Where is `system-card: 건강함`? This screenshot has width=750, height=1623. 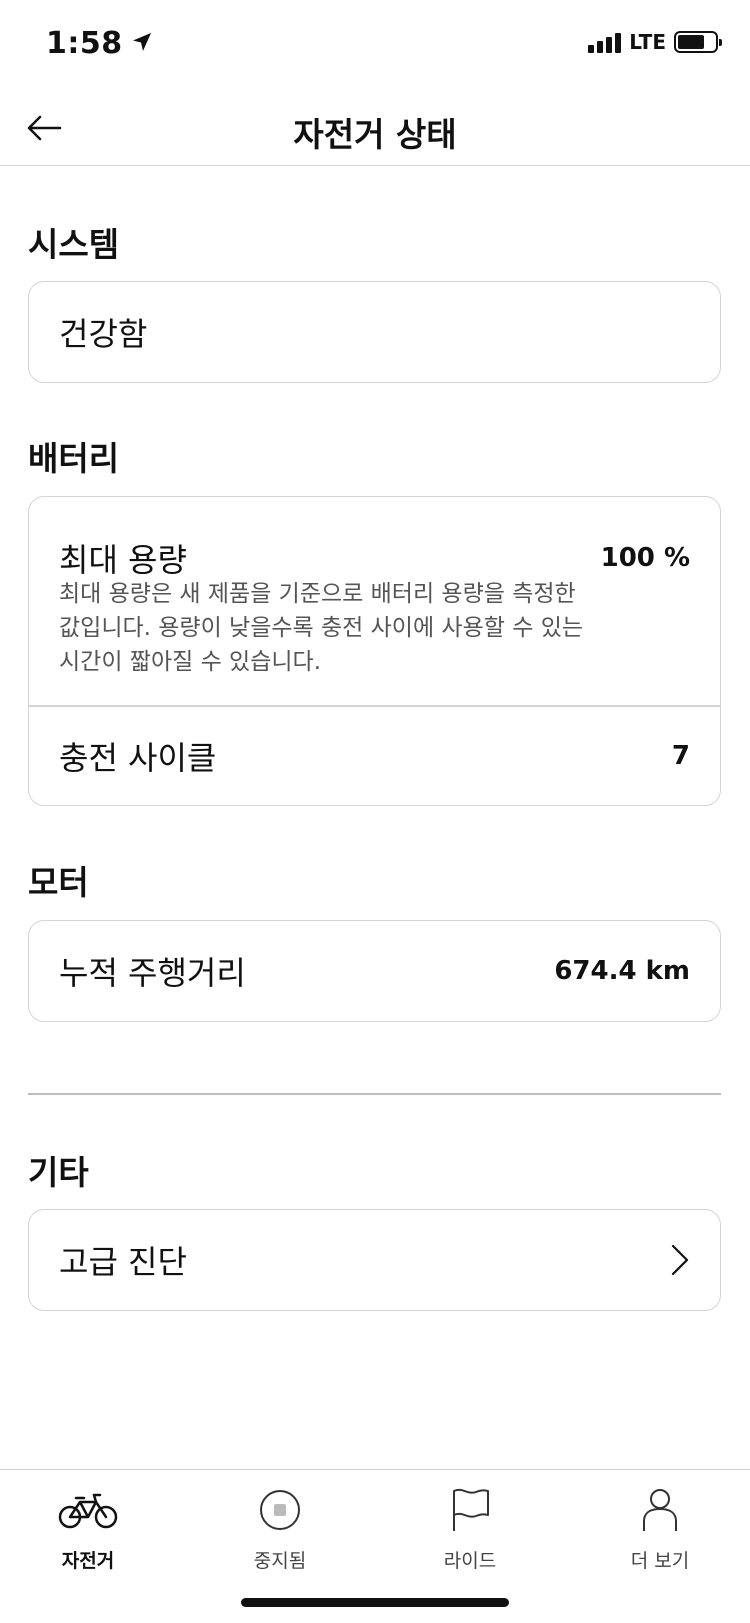 system-card: 건강함 is located at coordinates (374, 332).